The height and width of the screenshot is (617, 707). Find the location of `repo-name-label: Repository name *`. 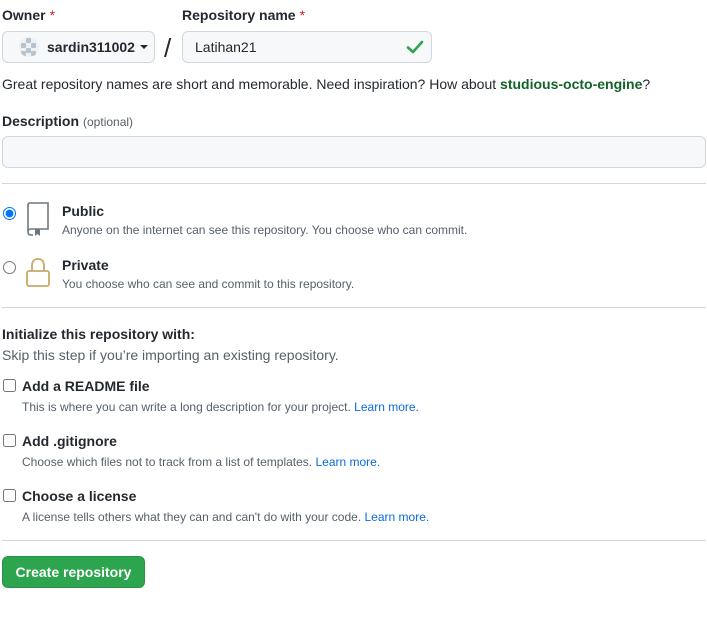

repo-name-label: Repository name * is located at coordinates (243, 15).